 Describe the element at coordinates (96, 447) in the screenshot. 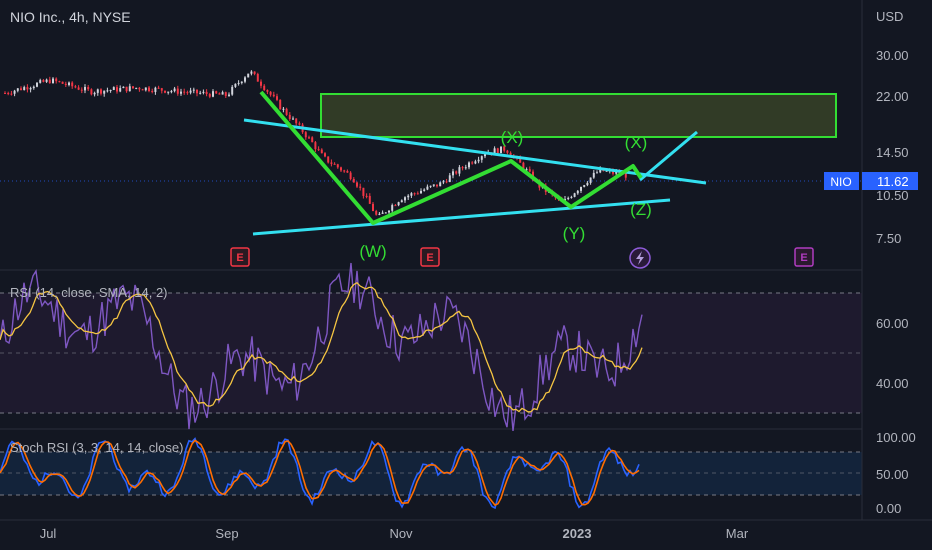

I see `stoch-pane-label: Stoch RSI (3, 3, 14, 14, close)` at that location.